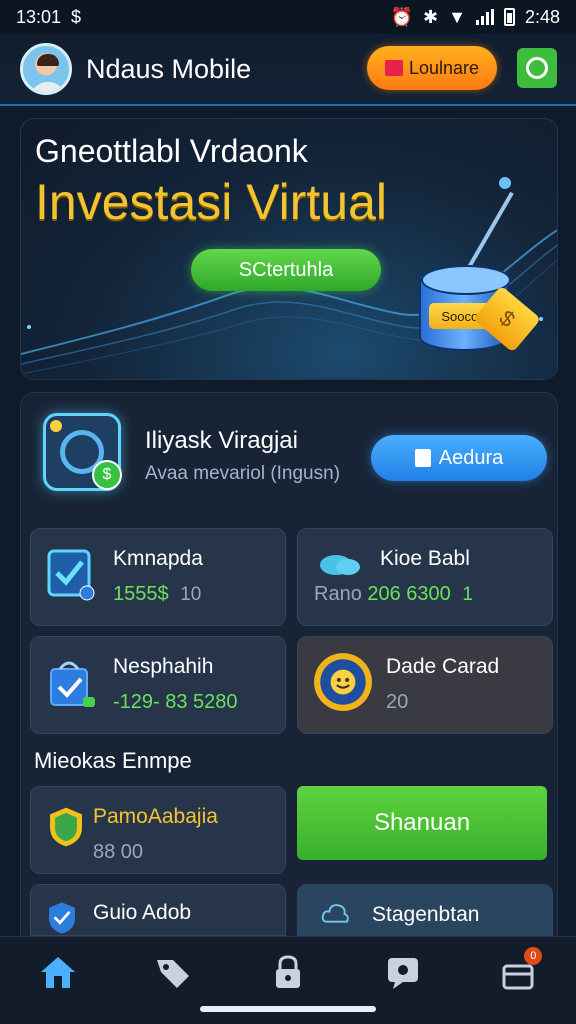 This screenshot has width=576, height=1024. What do you see at coordinates (72, 684) in the screenshot?
I see `shopping-bag-icon` at bounding box center [72, 684].